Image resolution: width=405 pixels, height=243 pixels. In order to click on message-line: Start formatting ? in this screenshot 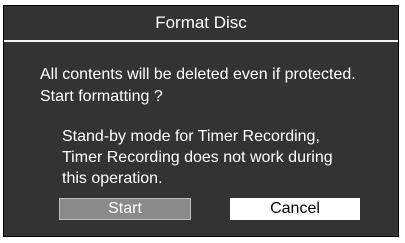, I will do `click(101, 96)`.